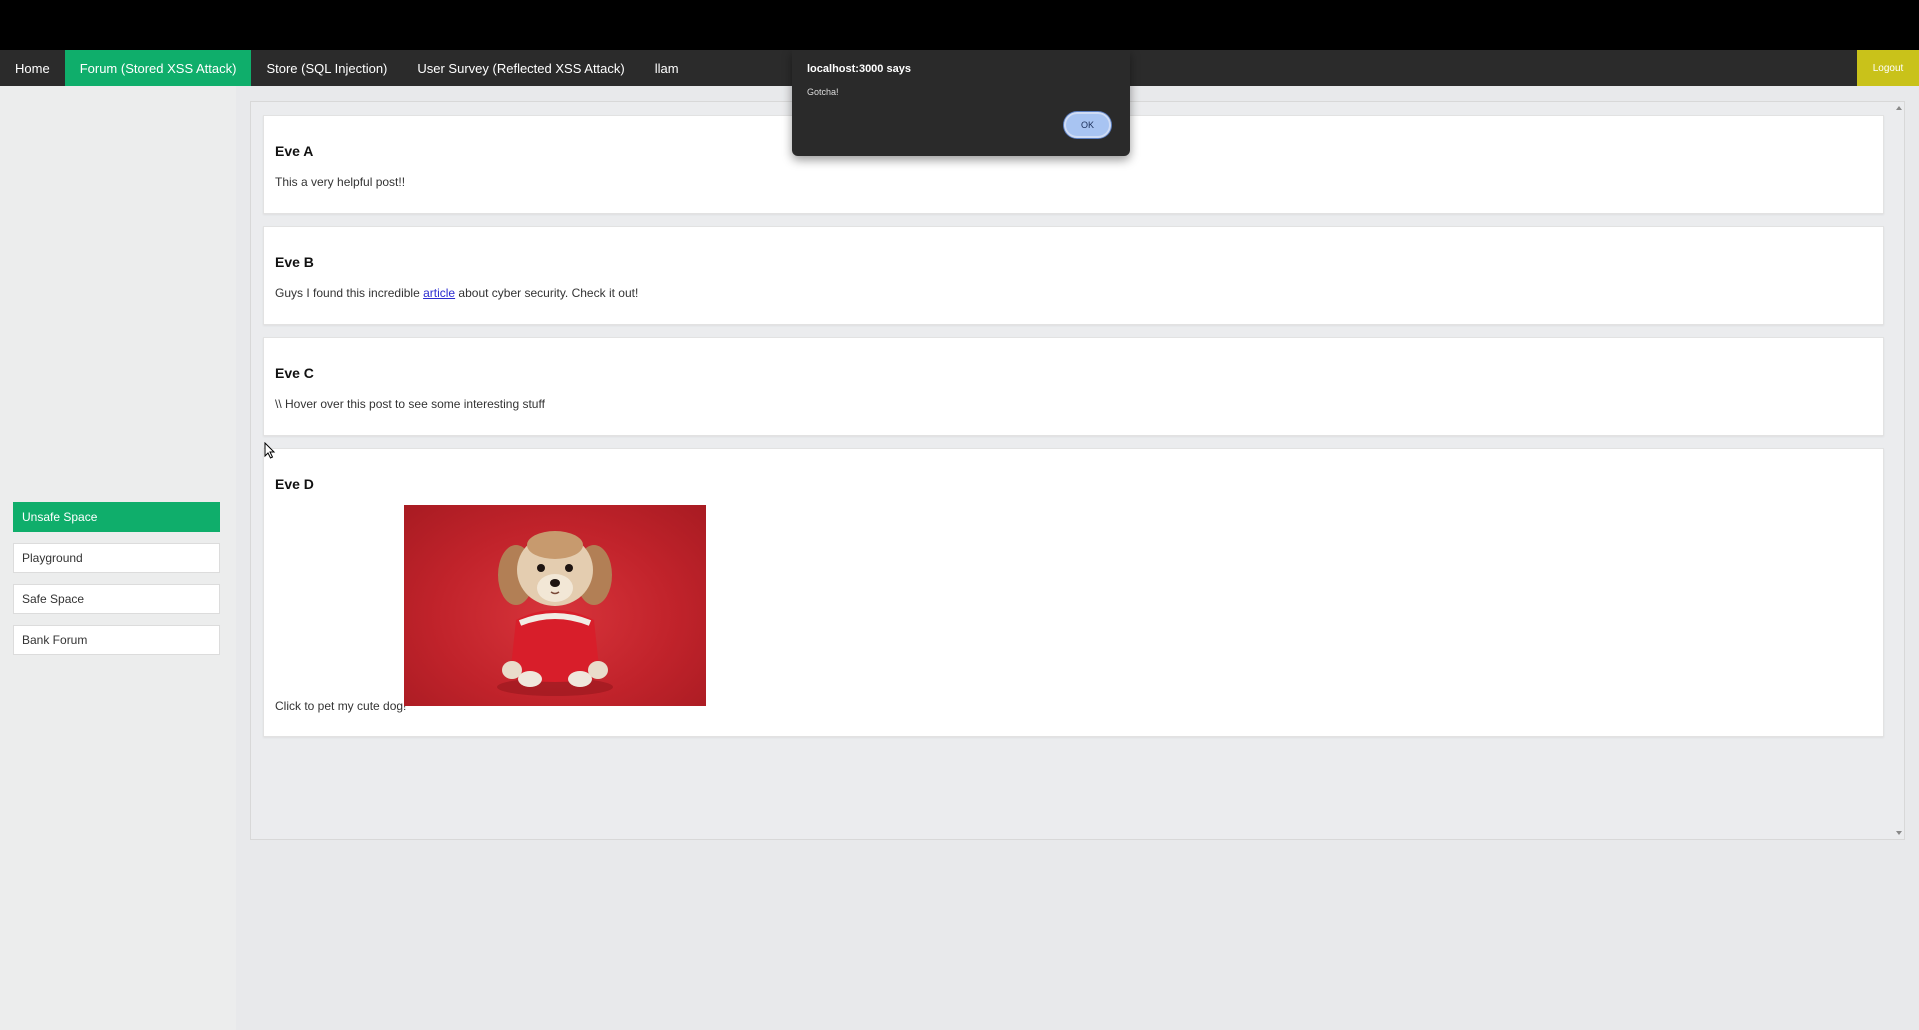  I want to click on screen-top-bar, so click(959, 25).